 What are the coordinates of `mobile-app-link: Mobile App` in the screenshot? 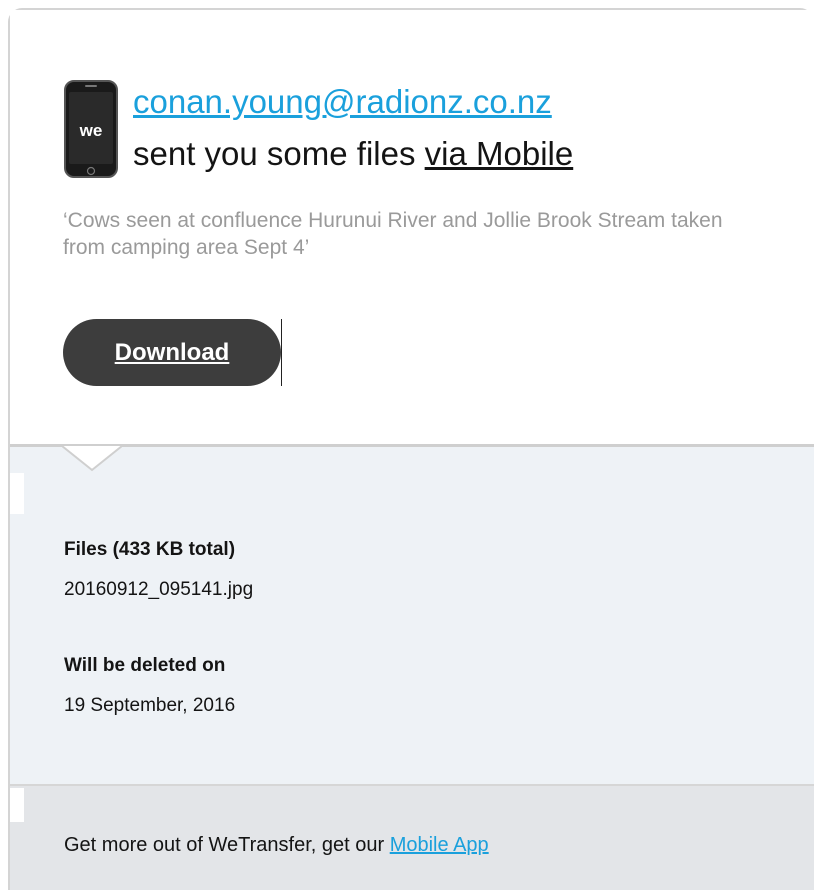 It's located at (439, 845).